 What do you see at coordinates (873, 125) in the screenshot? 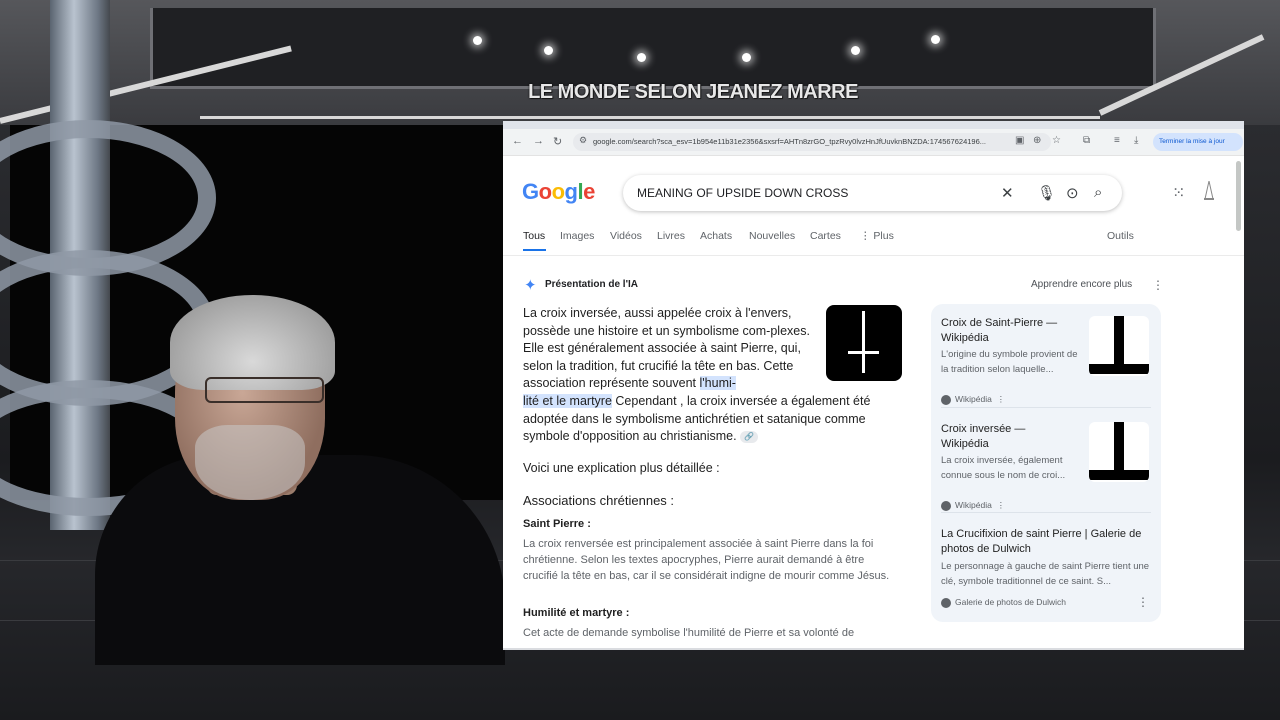
I see `tab-strip` at bounding box center [873, 125].